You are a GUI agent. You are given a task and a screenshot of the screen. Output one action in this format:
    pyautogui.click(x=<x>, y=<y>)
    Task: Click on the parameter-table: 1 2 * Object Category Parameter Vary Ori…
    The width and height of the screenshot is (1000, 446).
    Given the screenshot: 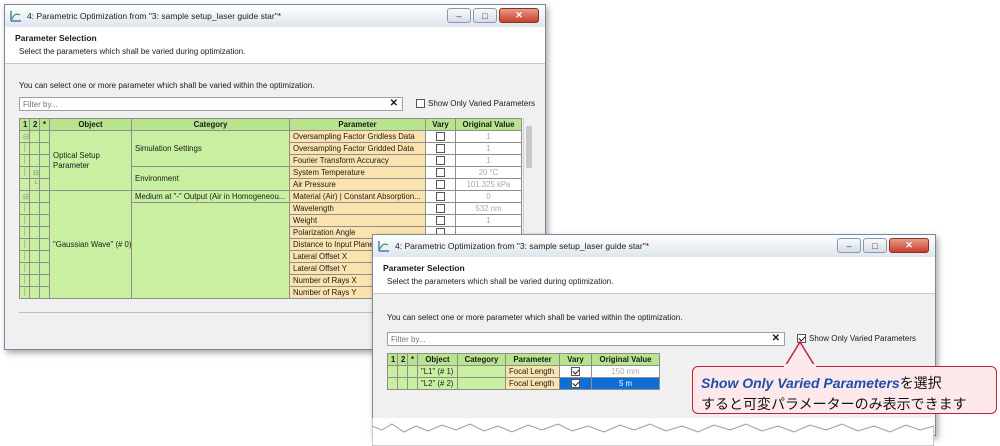 What is the action you would take?
    pyautogui.click(x=523, y=371)
    